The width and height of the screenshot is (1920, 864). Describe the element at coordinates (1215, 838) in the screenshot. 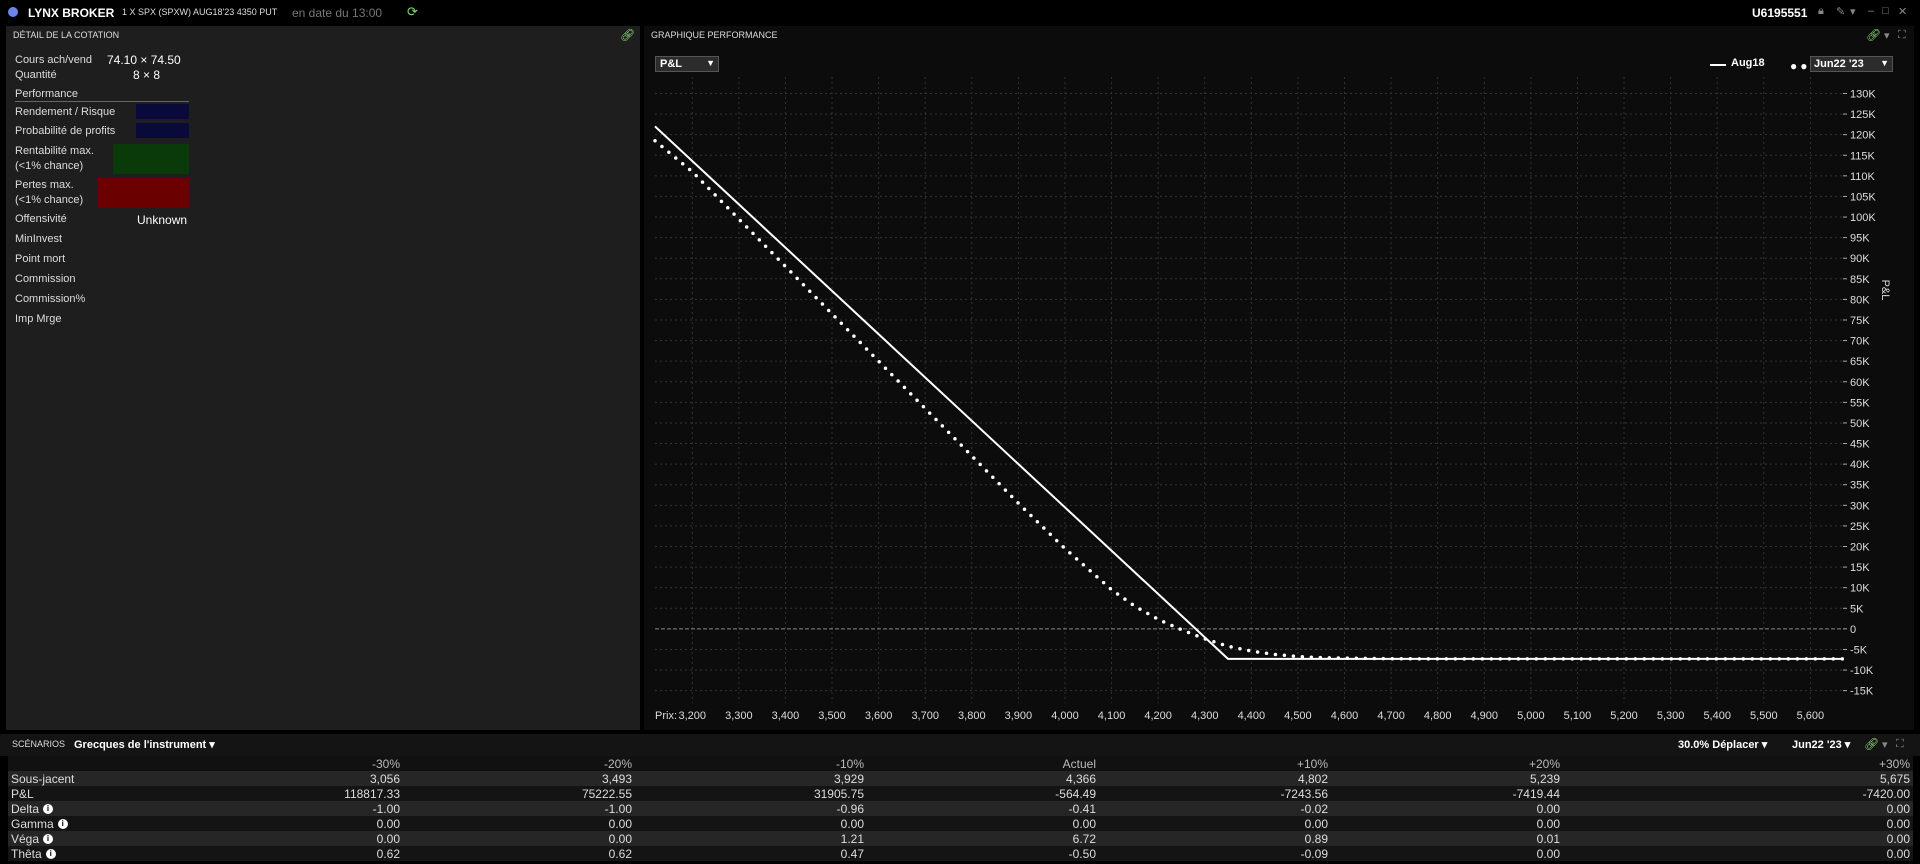

I see `table-cell: 0.89` at that location.